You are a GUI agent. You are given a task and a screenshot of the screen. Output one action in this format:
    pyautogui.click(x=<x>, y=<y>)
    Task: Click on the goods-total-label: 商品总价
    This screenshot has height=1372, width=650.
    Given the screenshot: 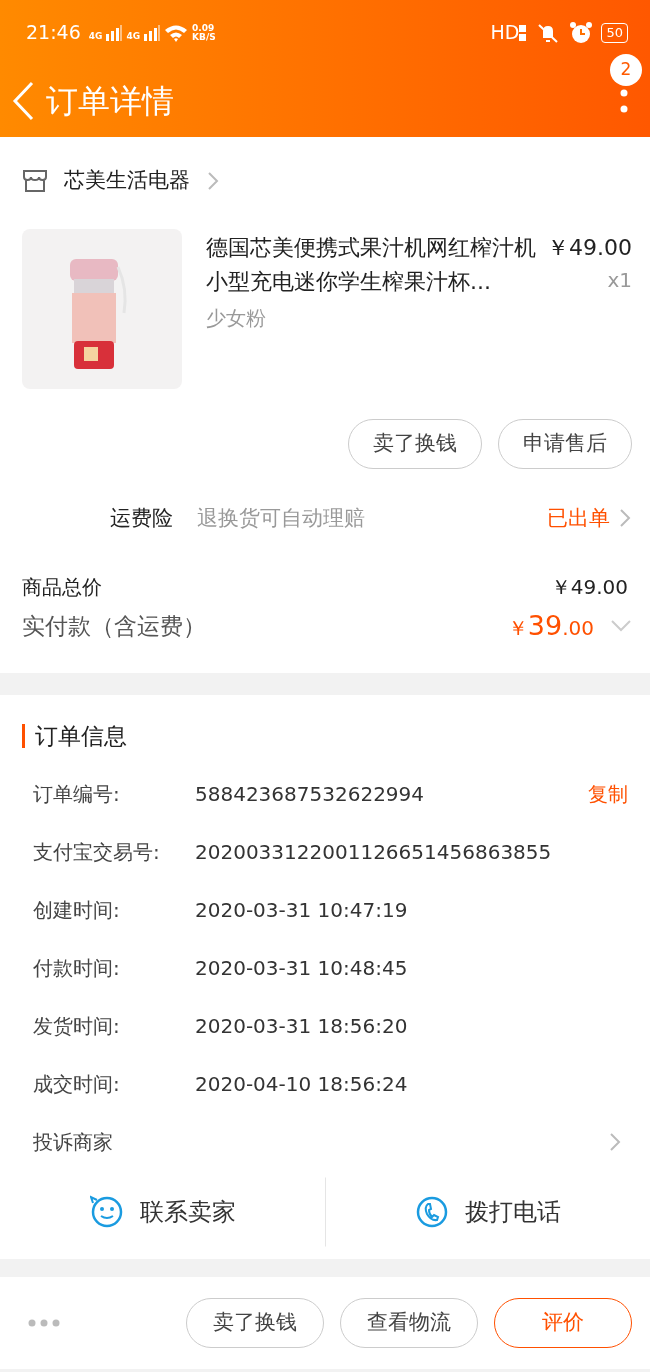 What is the action you would take?
    pyautogui.click(x=62, y=587)
    